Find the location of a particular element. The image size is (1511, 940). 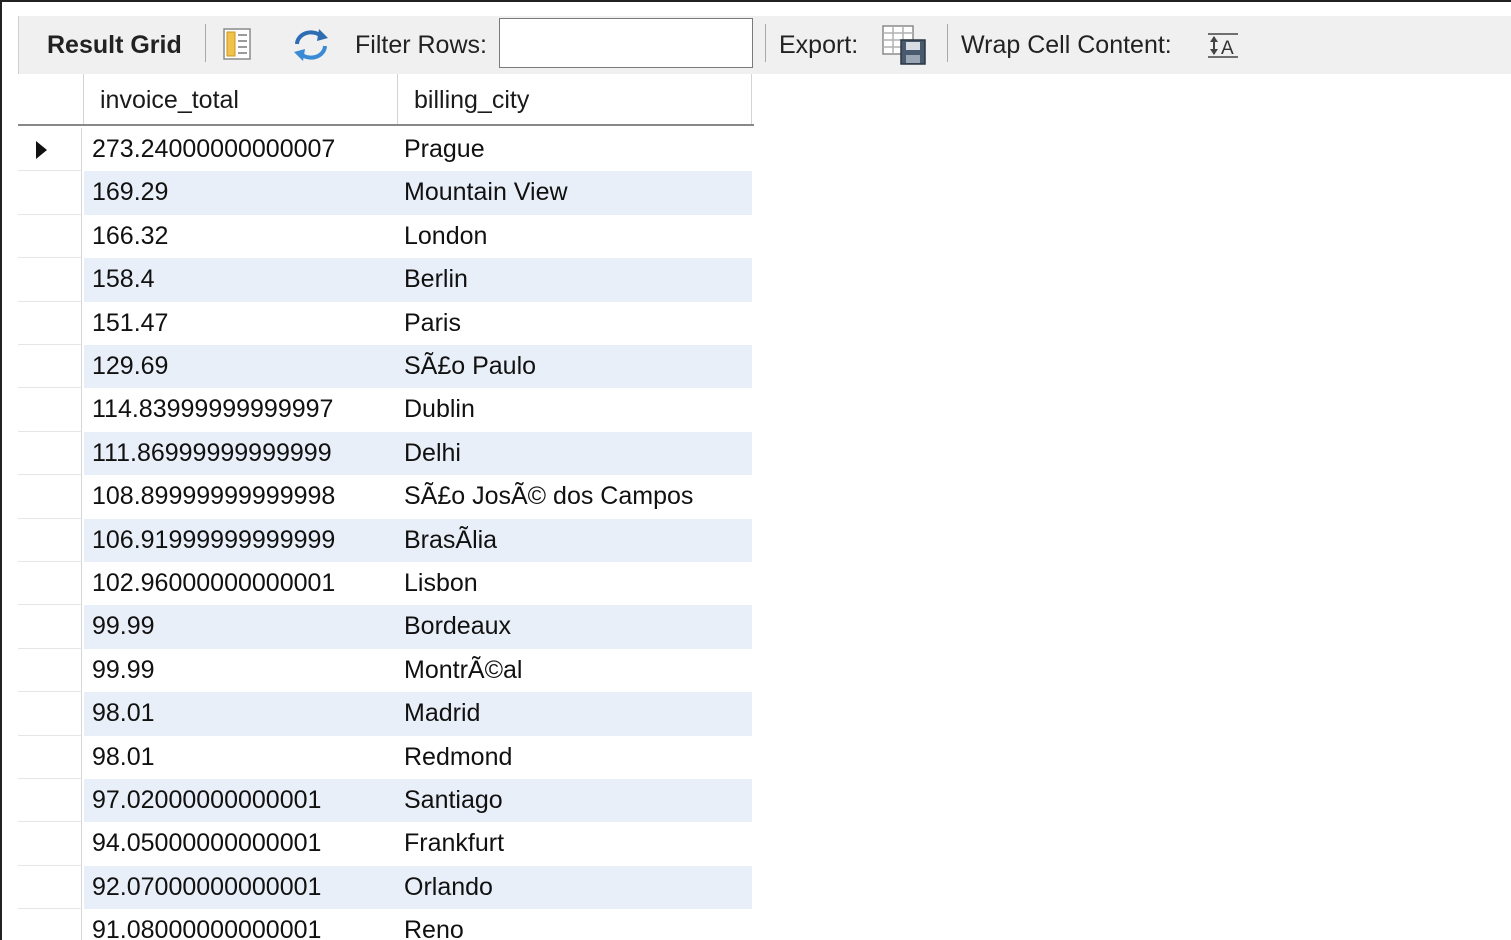

table-row: 111.86999999999999 Delhi is located at coordinates (386, 453).